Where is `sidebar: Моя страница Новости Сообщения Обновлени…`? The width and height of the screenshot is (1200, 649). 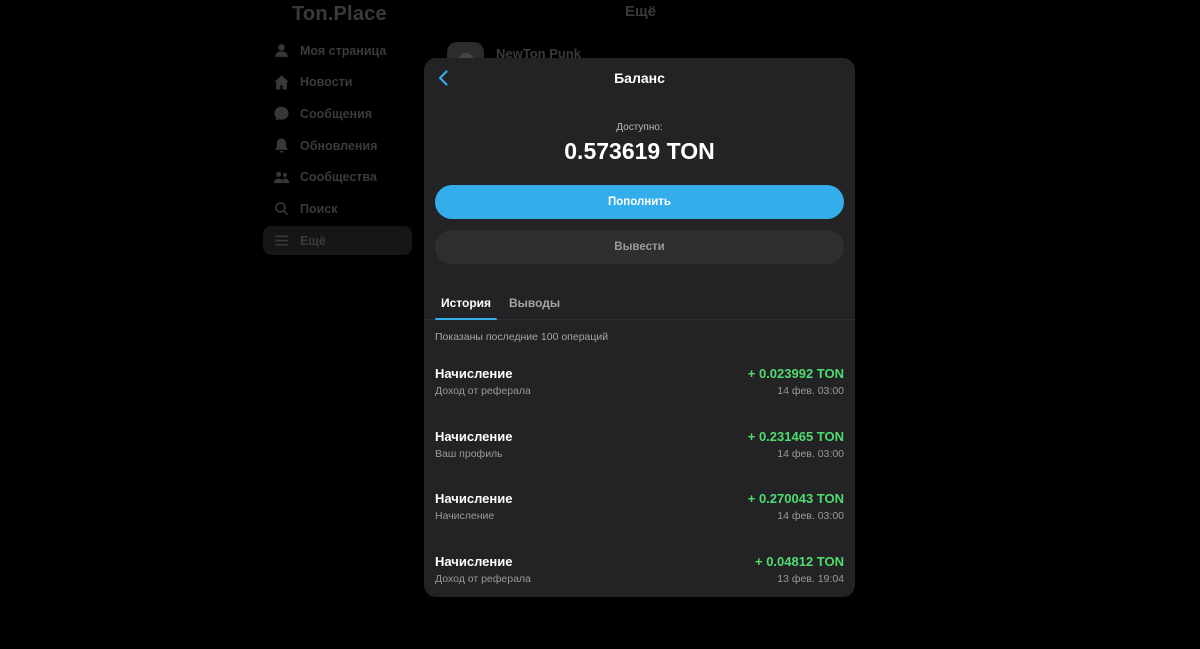
sidebar: Моя страница Новости Сообщения Обновлени… is located at coordinates (337, 147).